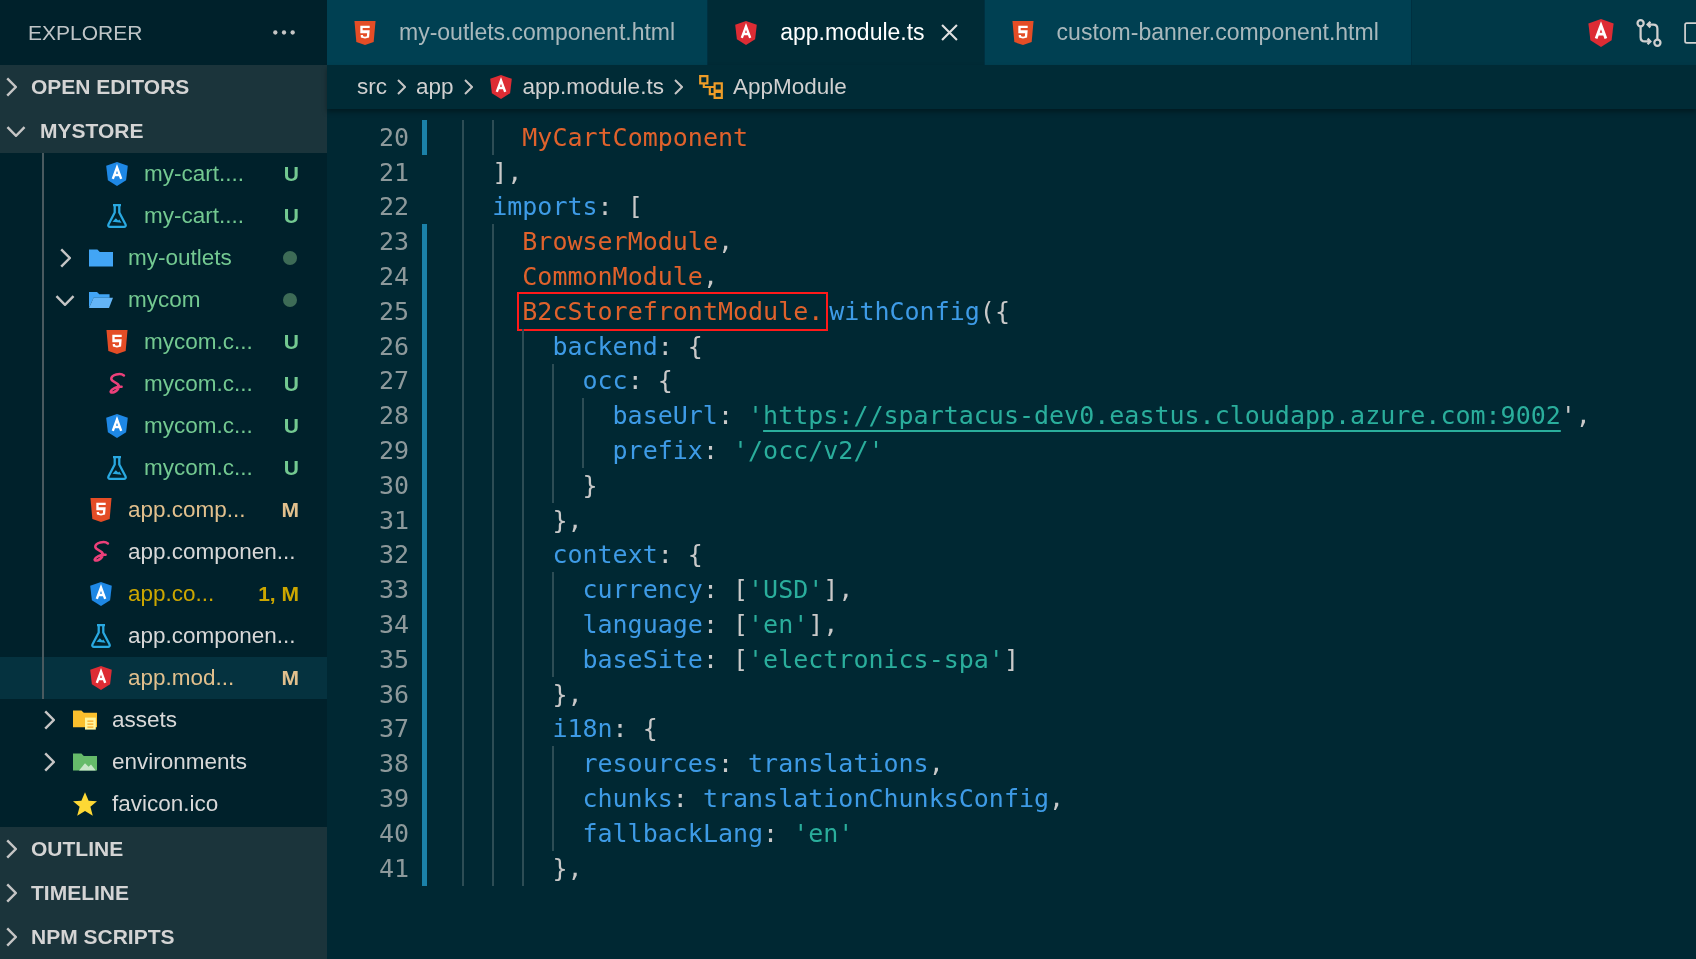 This screenshot has height=959, width=1696. I want to click on explorer-title: EXPLORER, so click(85, 32).